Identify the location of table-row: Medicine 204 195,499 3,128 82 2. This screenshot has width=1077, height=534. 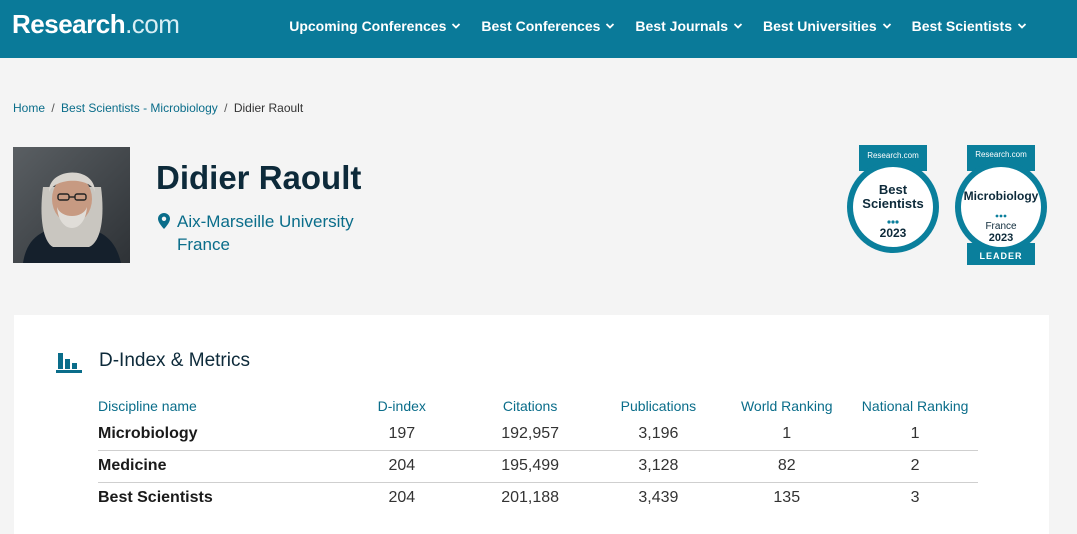
(538, 466).